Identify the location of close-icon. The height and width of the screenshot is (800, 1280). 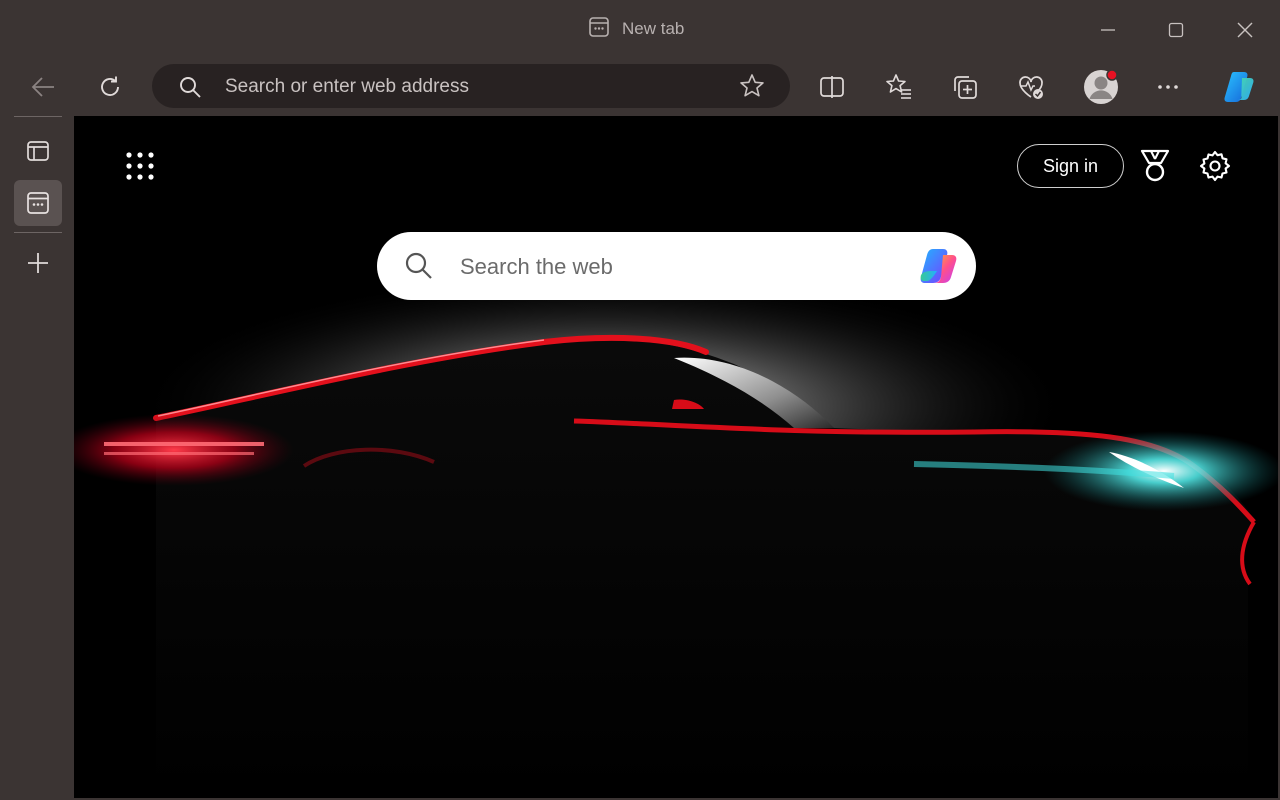
(1245, 30).